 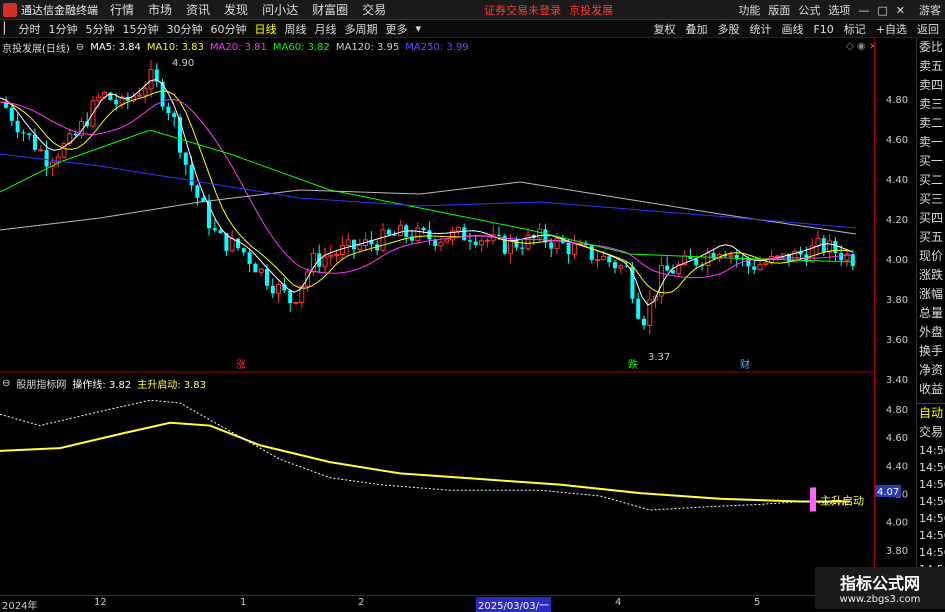 What do you see at coordinates (325, 29) in the screenshot?
I see `period-monthly: 月线` at bounding box center [325, 29].